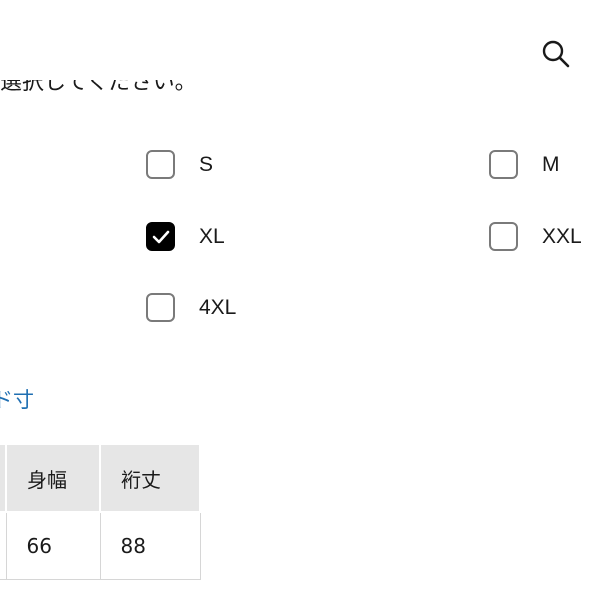  Describe the element at coordinates (179, 164) in the screenshot. I see `size-option-s: S` at that location.